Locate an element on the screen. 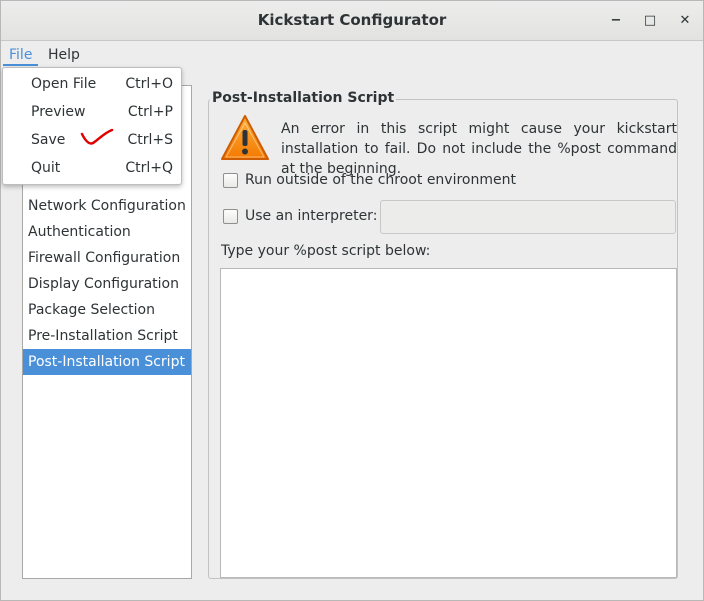 The image size is (704, 601). checkmark-annotation-icon is located at coordinates (97, 136).